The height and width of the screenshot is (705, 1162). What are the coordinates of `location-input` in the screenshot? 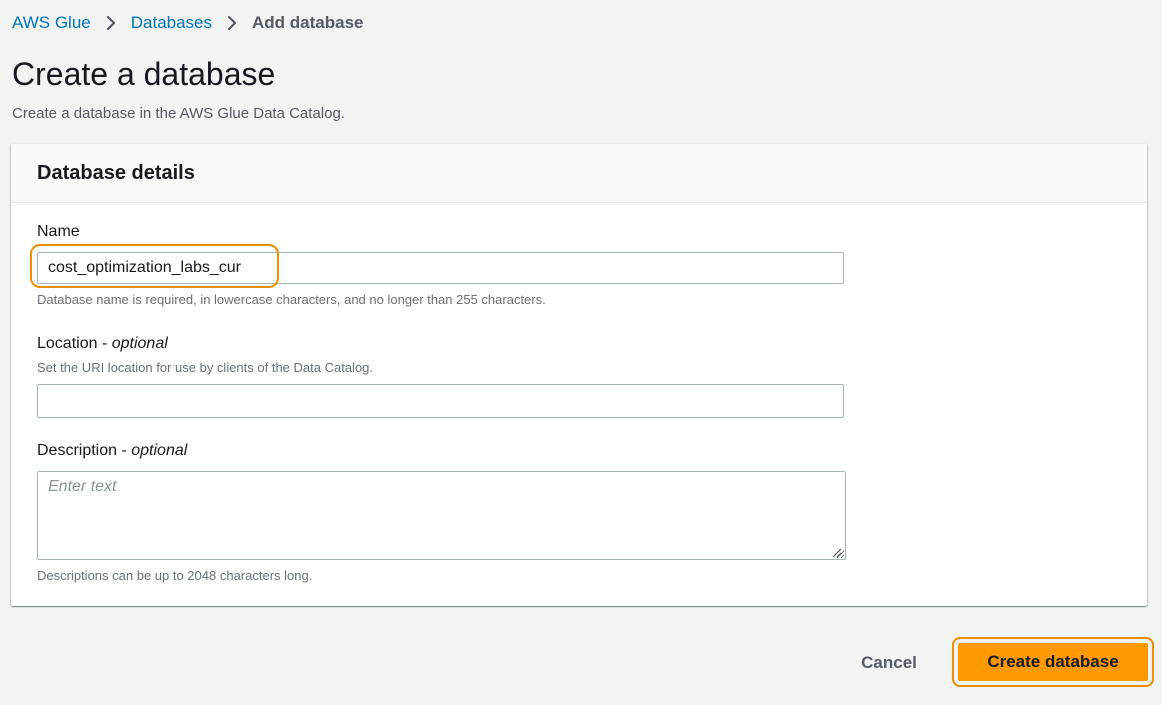 It's located at (440, 401).